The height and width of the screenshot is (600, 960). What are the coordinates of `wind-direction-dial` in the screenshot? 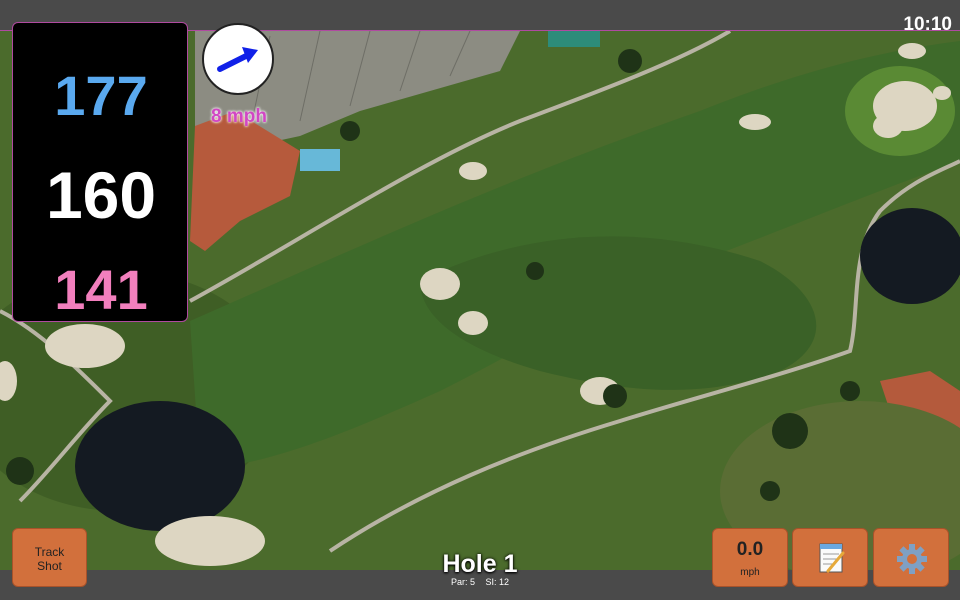 It's located at (238, 59).